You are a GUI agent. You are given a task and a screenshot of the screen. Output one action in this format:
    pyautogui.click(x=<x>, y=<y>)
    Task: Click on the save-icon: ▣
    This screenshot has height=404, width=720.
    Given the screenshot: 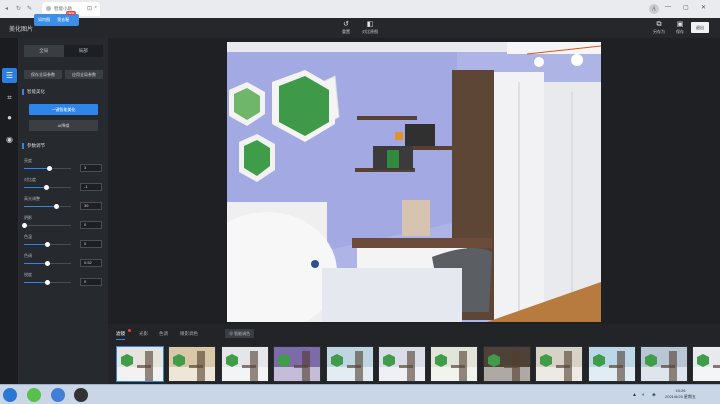 What is the action you would take?
    pyautogui.click(x=680, y=24)
    